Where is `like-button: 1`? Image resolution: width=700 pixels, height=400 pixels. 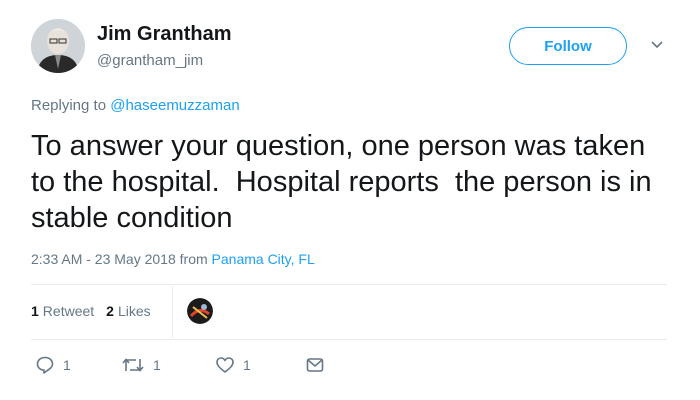
like-button: 1 is located at coordinates (233, 365).